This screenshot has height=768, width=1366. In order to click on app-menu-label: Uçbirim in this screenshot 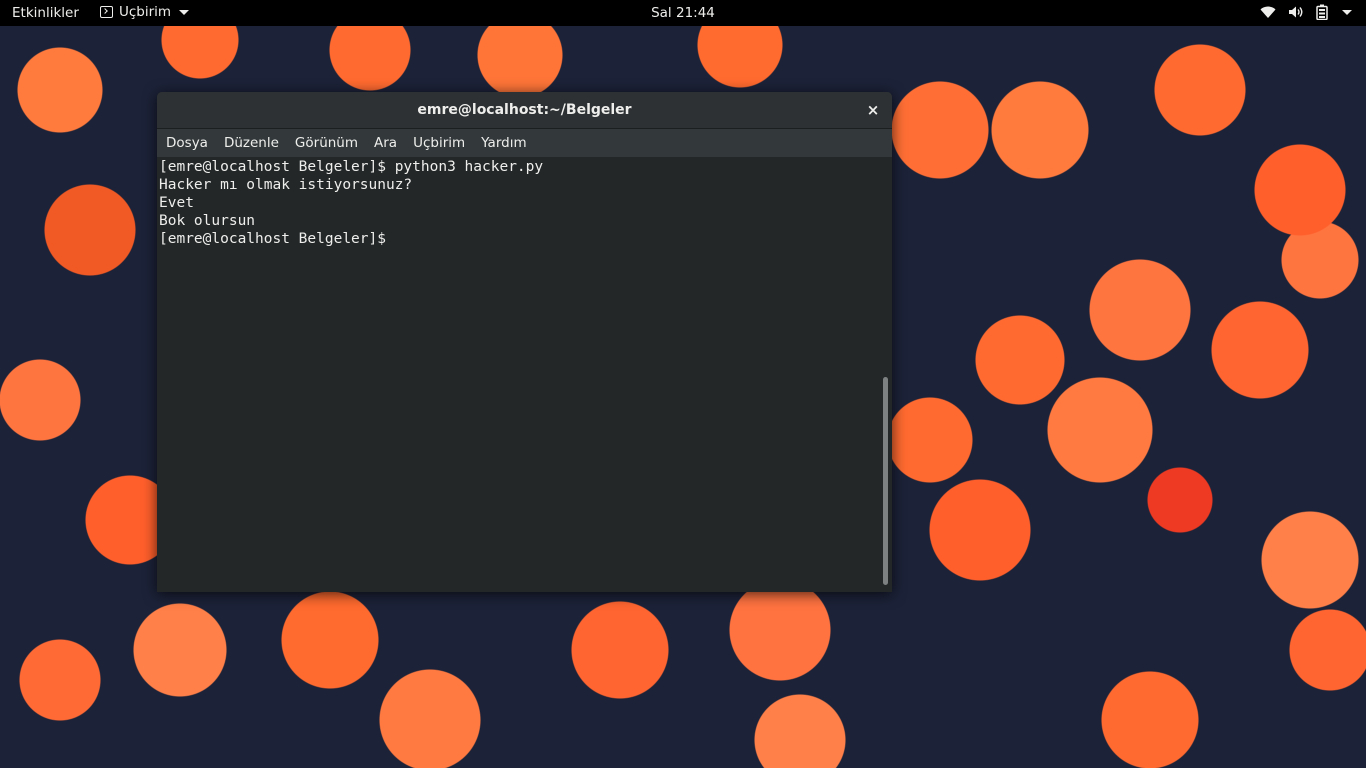, I will do `click(145, 12)`.